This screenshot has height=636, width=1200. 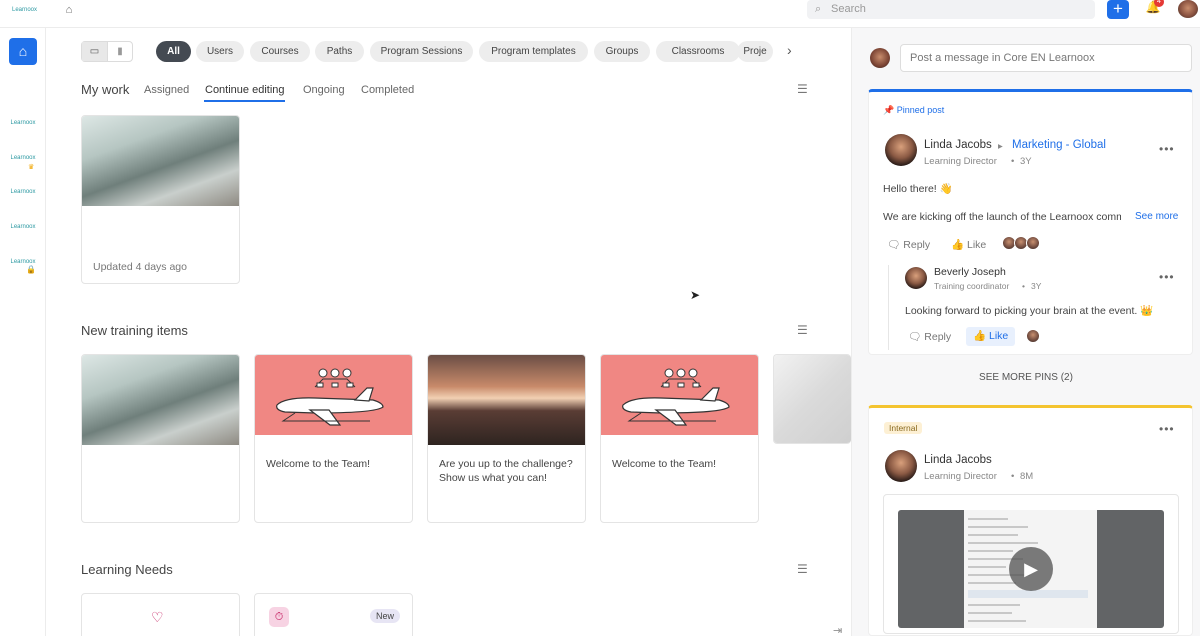 I want to click on new-training-title: New training items, so click(x=134, y=330).